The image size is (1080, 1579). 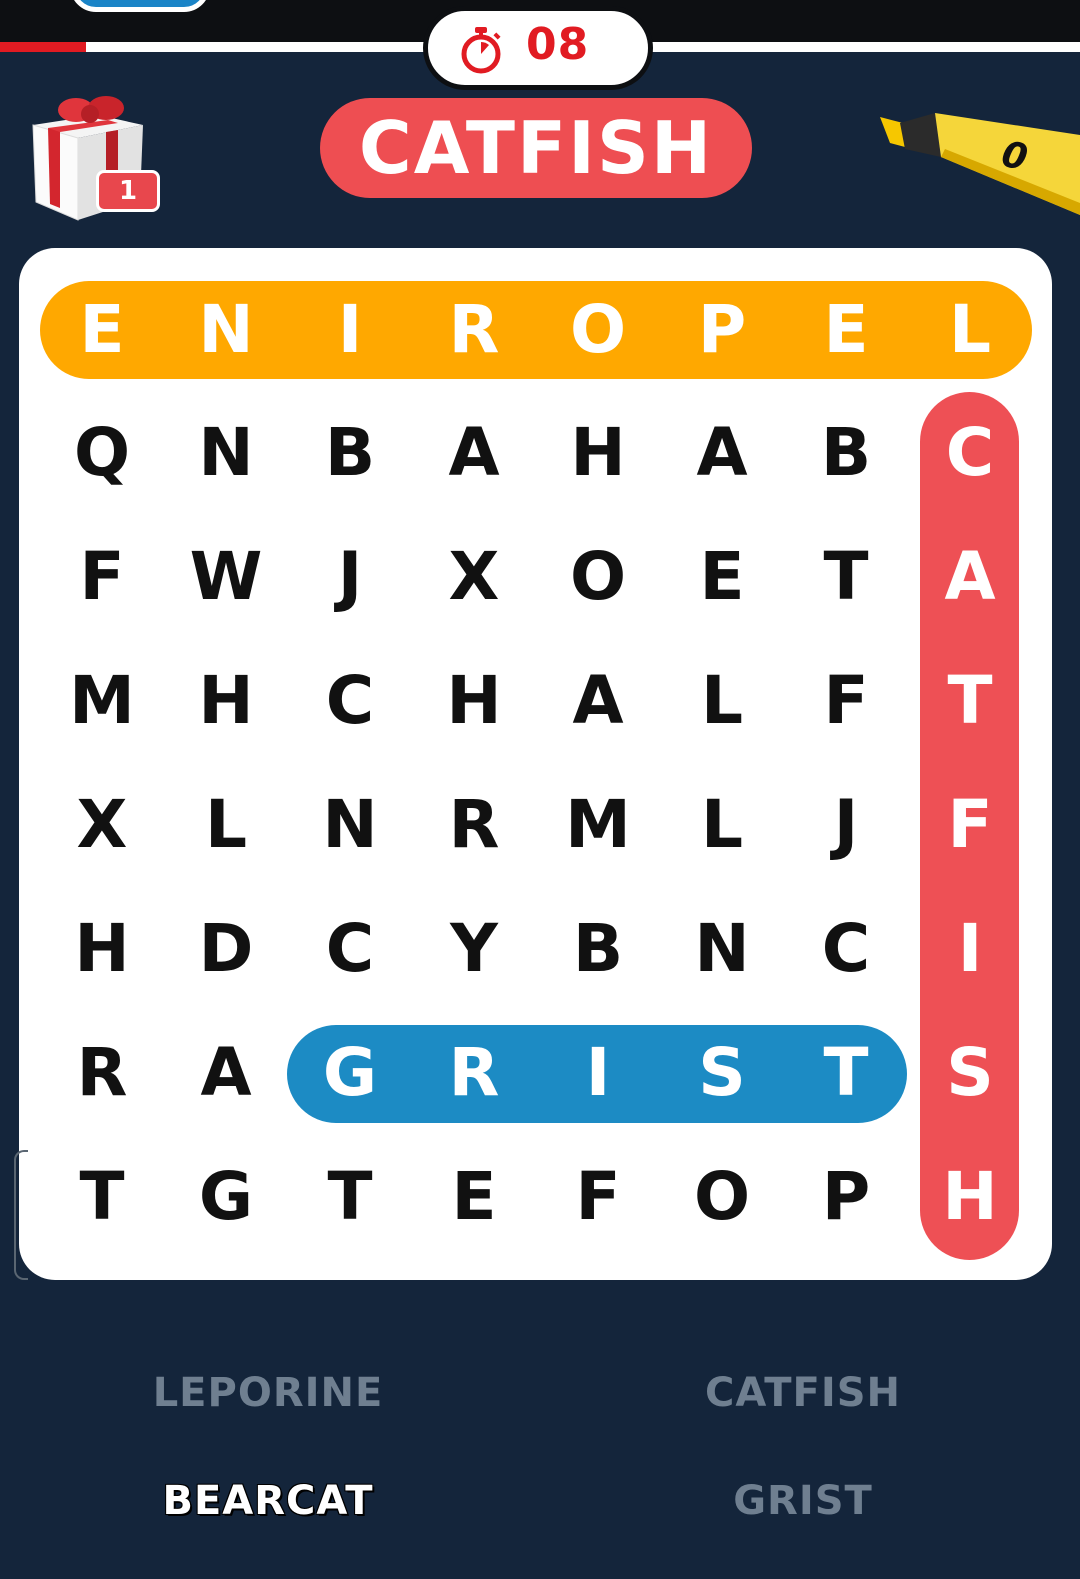 What do you see at coordinates (226, 577) in the screenshot?
I see `grid-cell: W` at bounding box center [226, 577].